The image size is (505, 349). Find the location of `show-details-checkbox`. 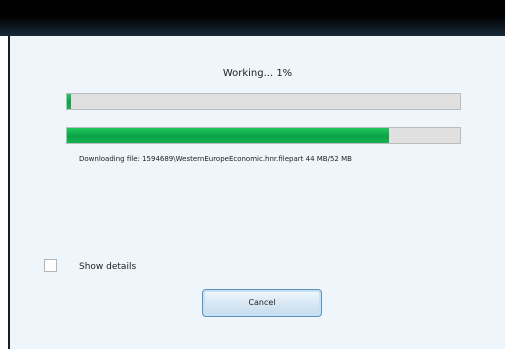

show-details-checkbox is located at coordinates (50, 265).